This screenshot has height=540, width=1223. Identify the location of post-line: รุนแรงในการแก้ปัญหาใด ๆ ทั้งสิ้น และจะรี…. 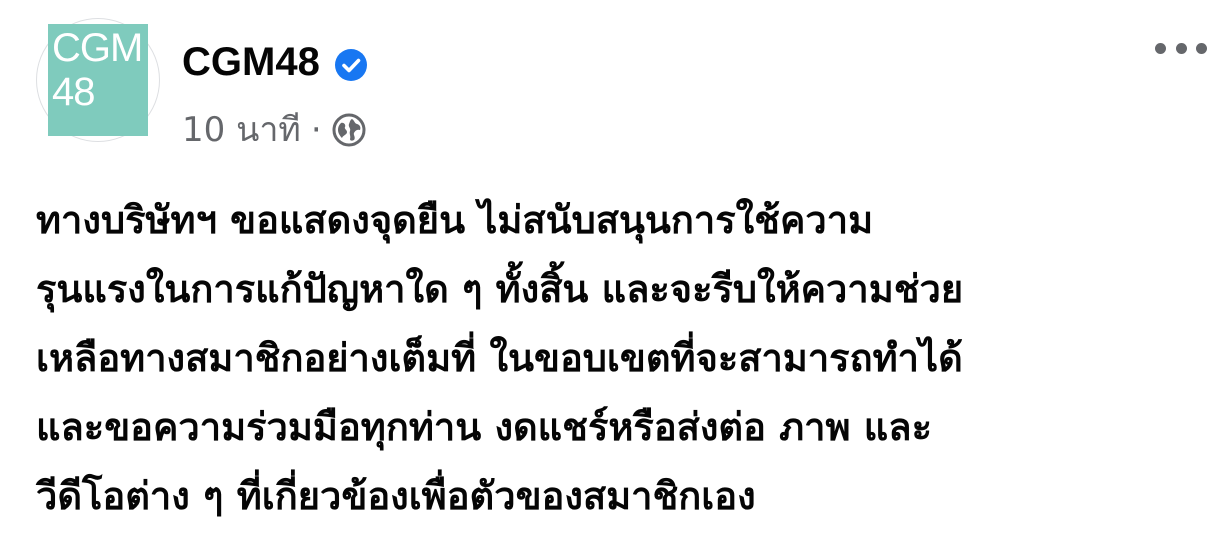
(500, 289).